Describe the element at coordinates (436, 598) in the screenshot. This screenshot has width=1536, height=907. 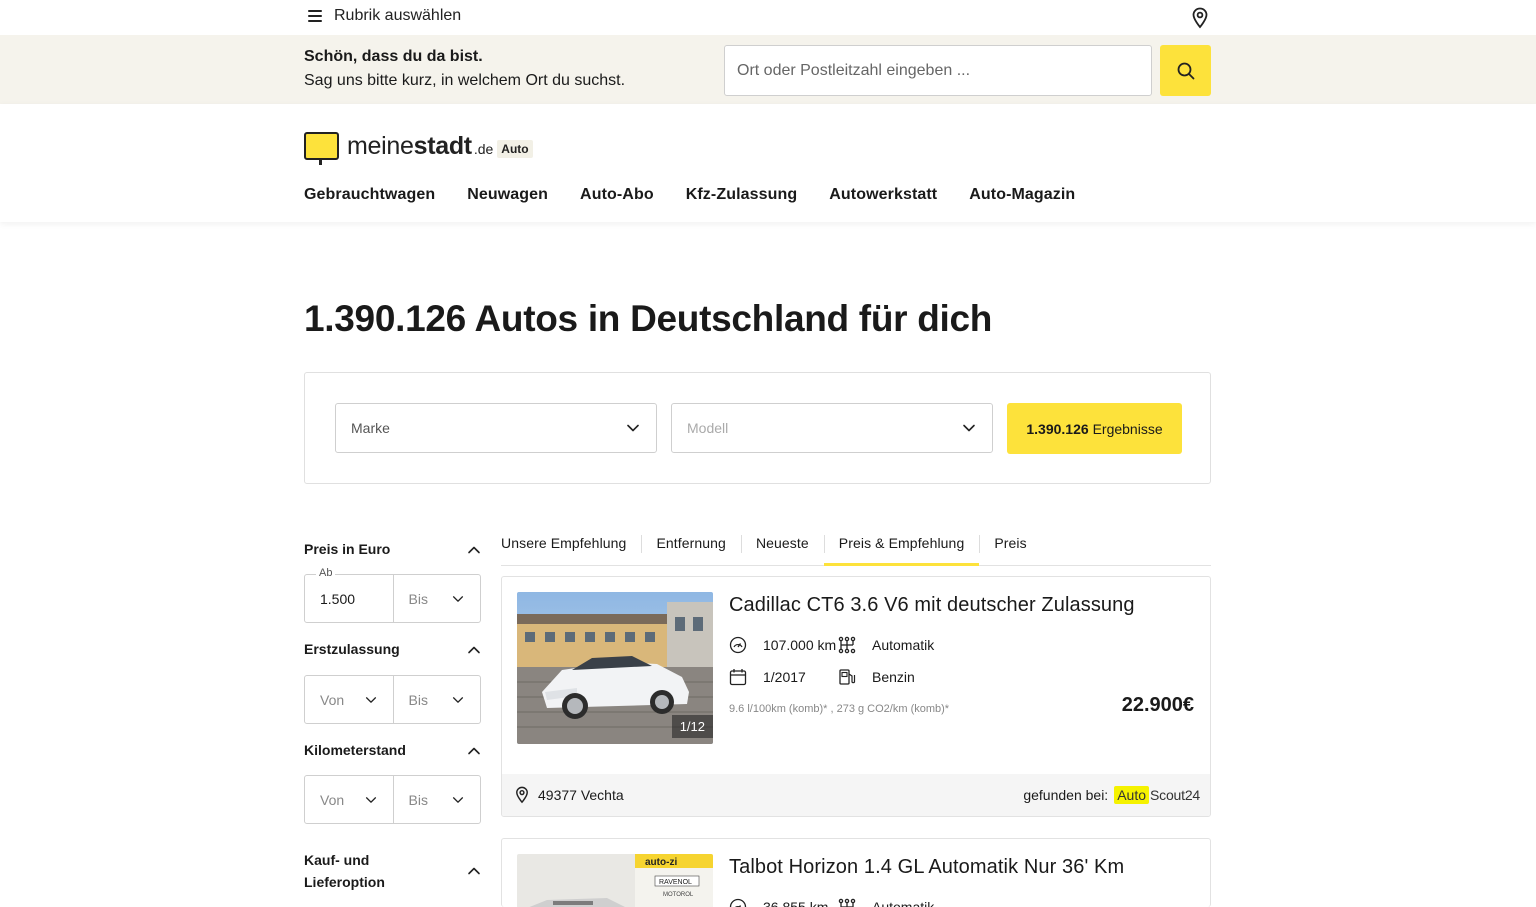
I see `price-to-select: Bis` at that location.